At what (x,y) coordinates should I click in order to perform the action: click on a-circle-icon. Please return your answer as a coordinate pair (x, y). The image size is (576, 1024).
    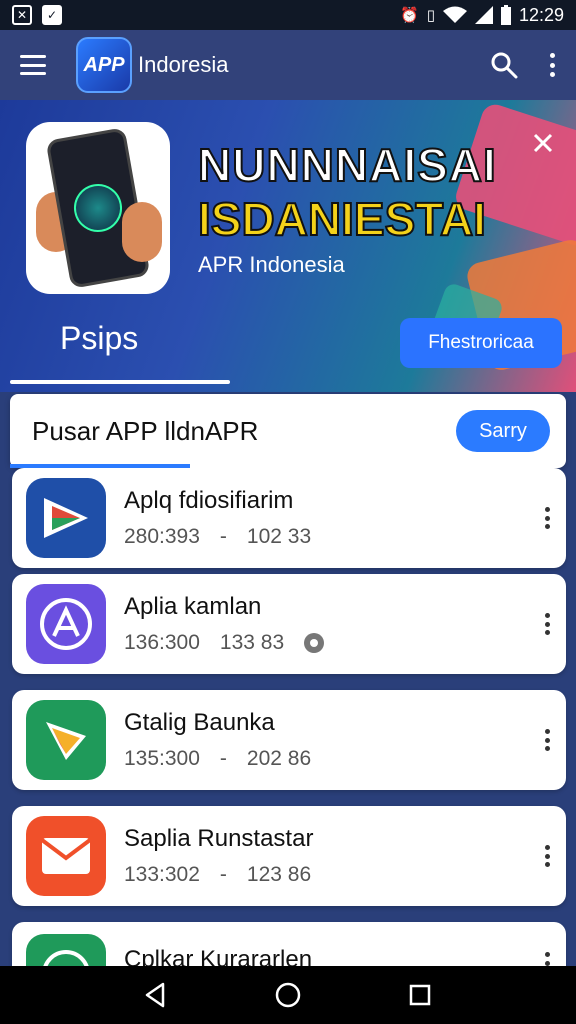
    Looking at the image, I should click on (66, 624).